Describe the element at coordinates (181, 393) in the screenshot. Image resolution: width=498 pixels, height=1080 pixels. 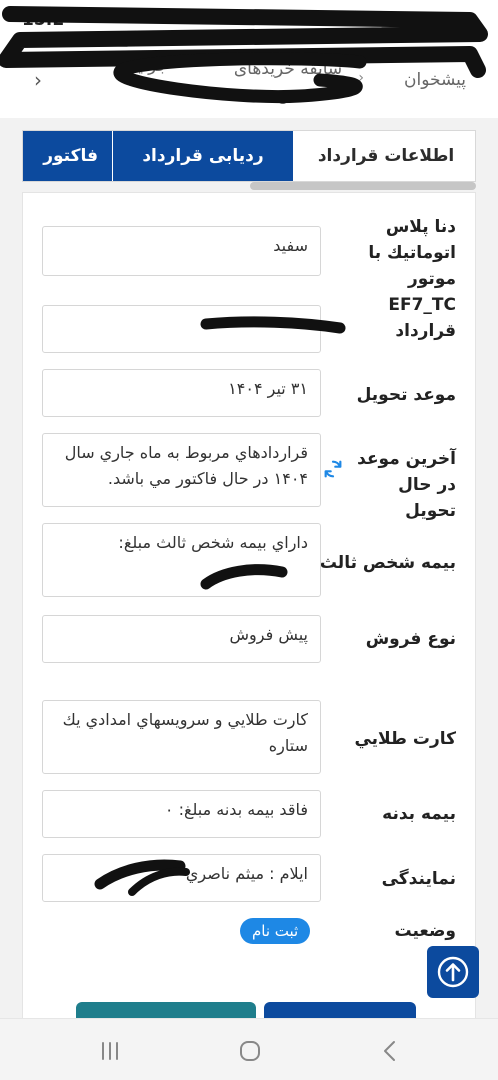
I see `delivery-date-field: ۳۱ تير ۱۴۰۴` at that location.